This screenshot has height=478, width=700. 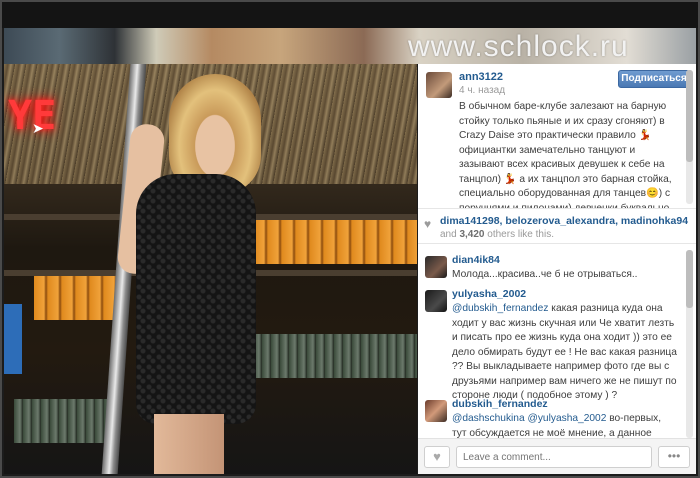 I want to click on top-bar, so click(x=350, y=15).